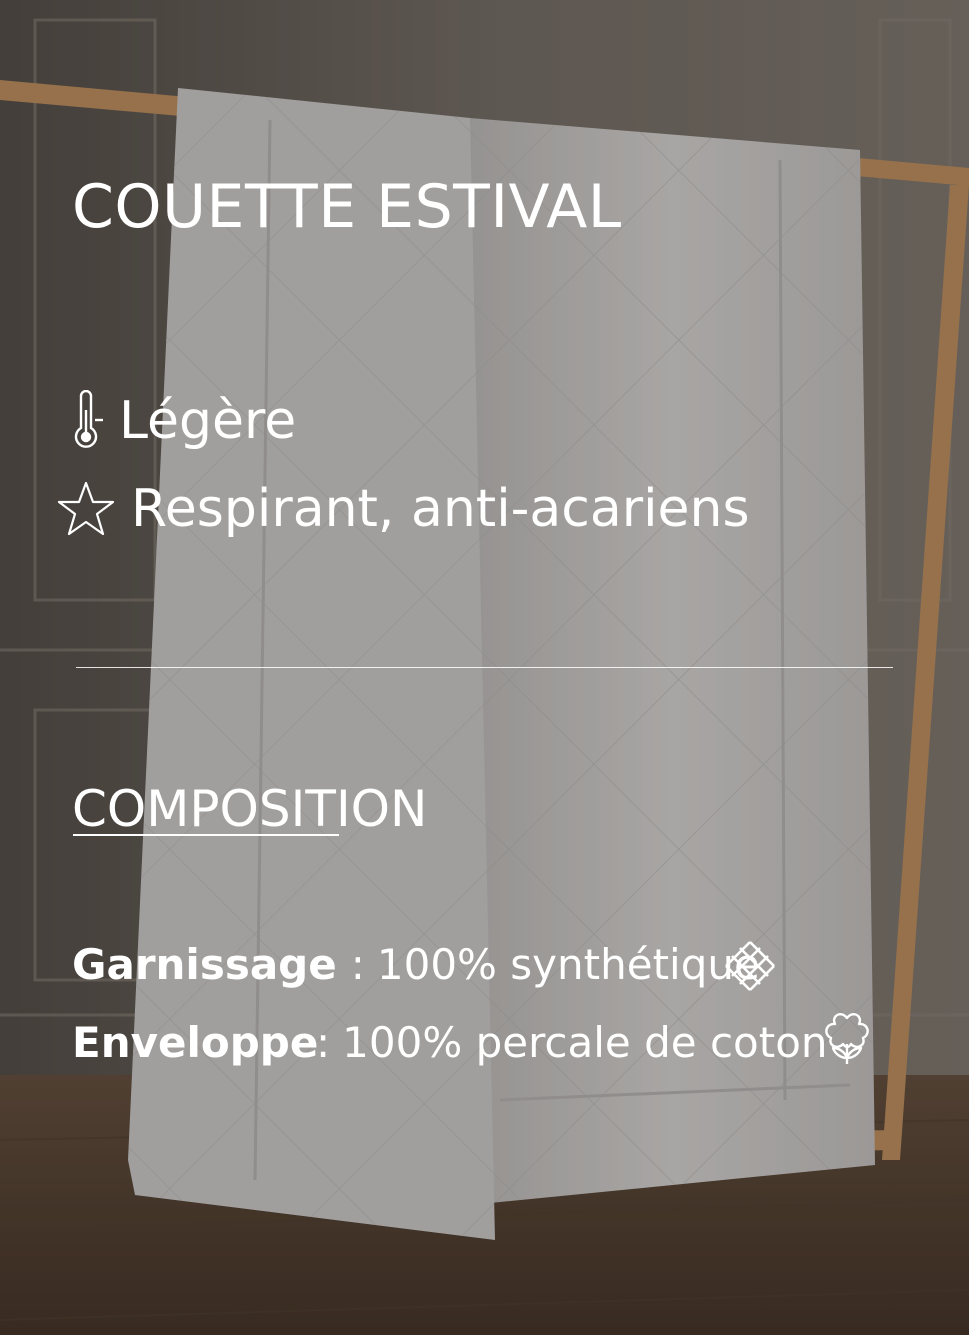  Describe the element at coordinates (206, 835) in the screenshot. I see `composition-heading-underline` at that location.